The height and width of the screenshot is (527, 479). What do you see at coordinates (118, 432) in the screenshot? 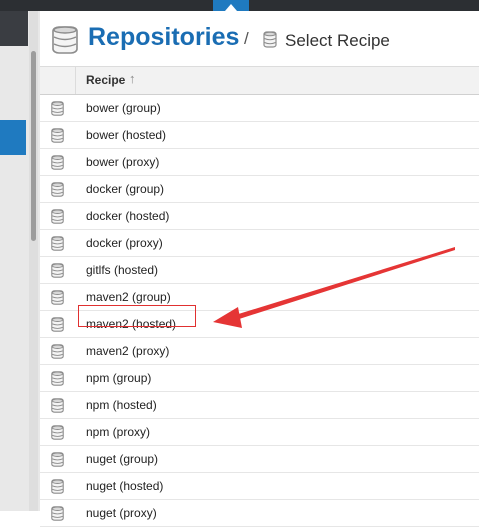
I see `recipe-name: npm (proxy)` at bounding box center [118, 432].